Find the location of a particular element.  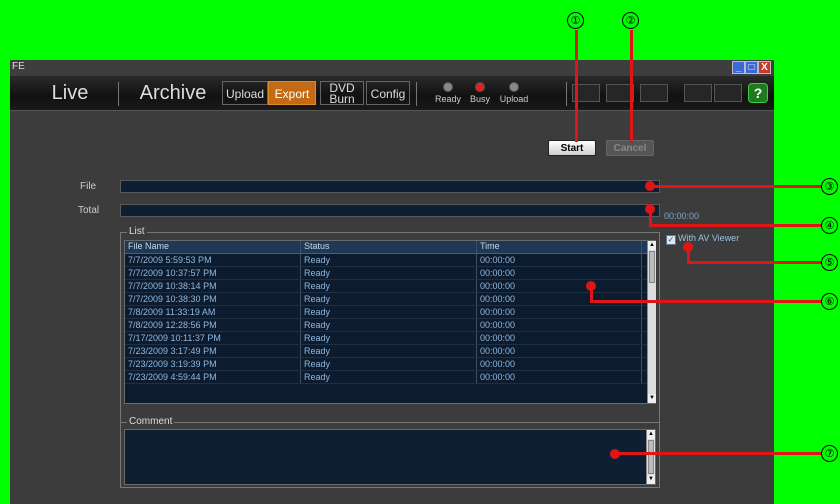

callout-line-4b is located at coordinates (735, 225).